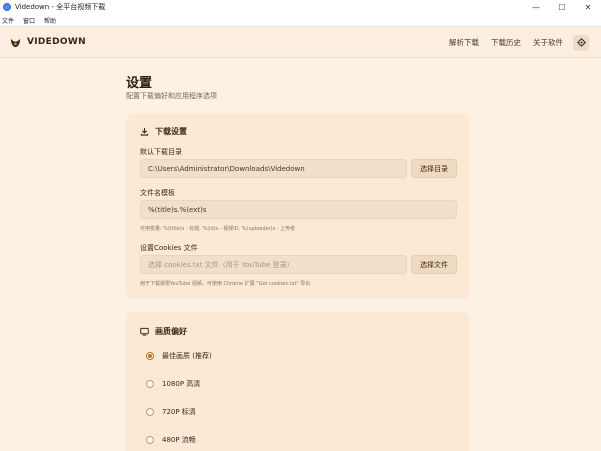  What do you see at coordinates (171, 331) in the screenshot?
I see `quality-title: 画质偏好` at bounding box center [171, 331].